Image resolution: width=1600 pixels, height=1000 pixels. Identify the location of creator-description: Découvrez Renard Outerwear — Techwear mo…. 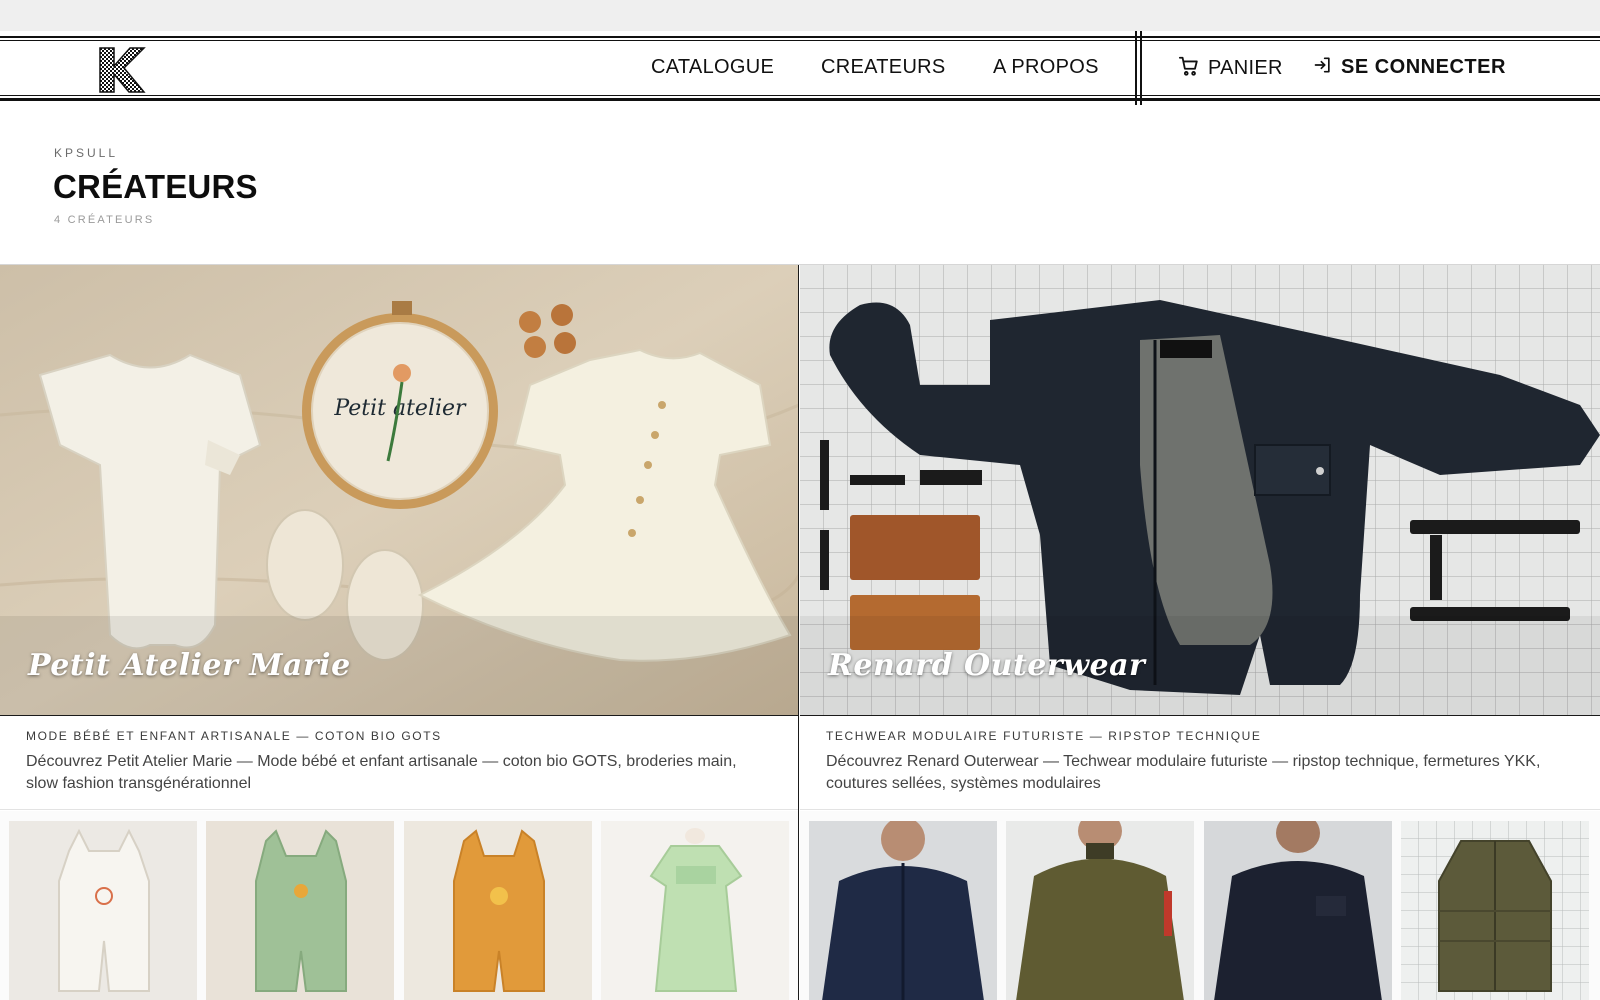
(1183, 772).